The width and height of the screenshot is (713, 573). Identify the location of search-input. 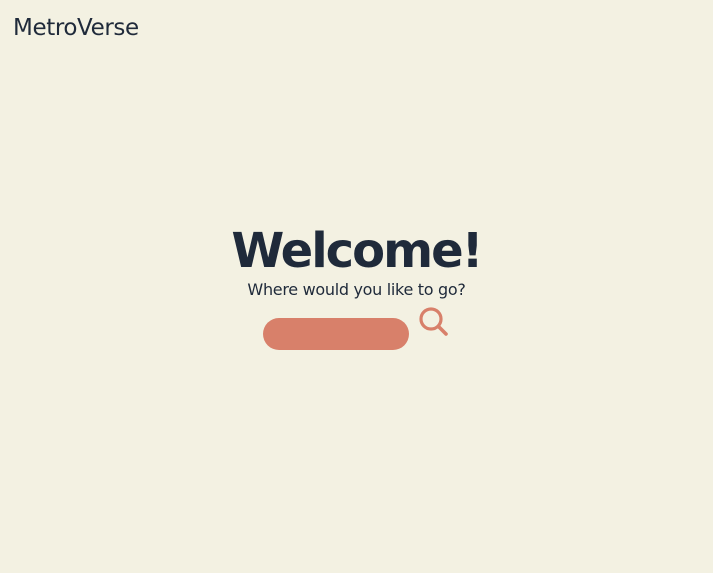
(336, 334).